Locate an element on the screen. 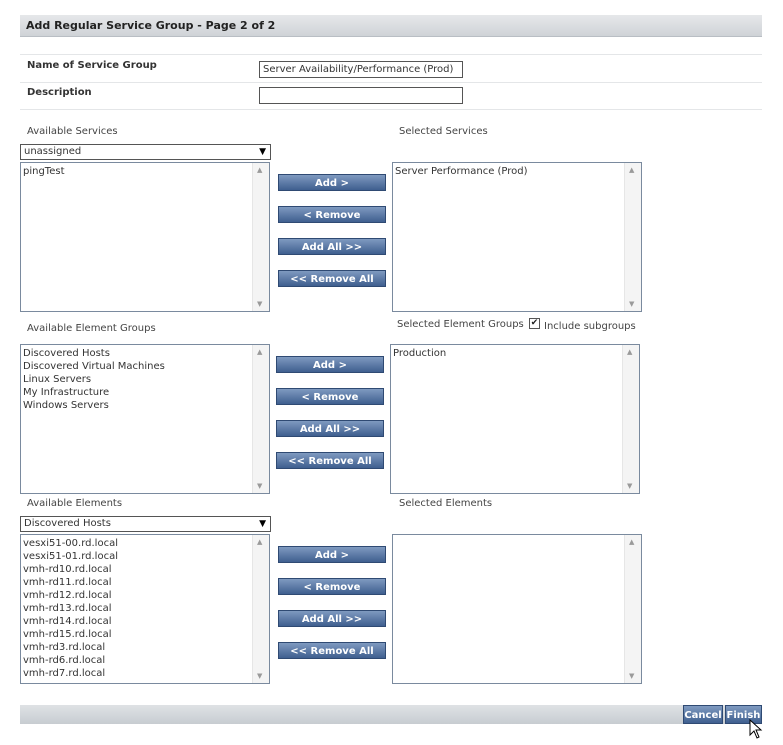  dialog-footer is located at coordinates (391, 714).